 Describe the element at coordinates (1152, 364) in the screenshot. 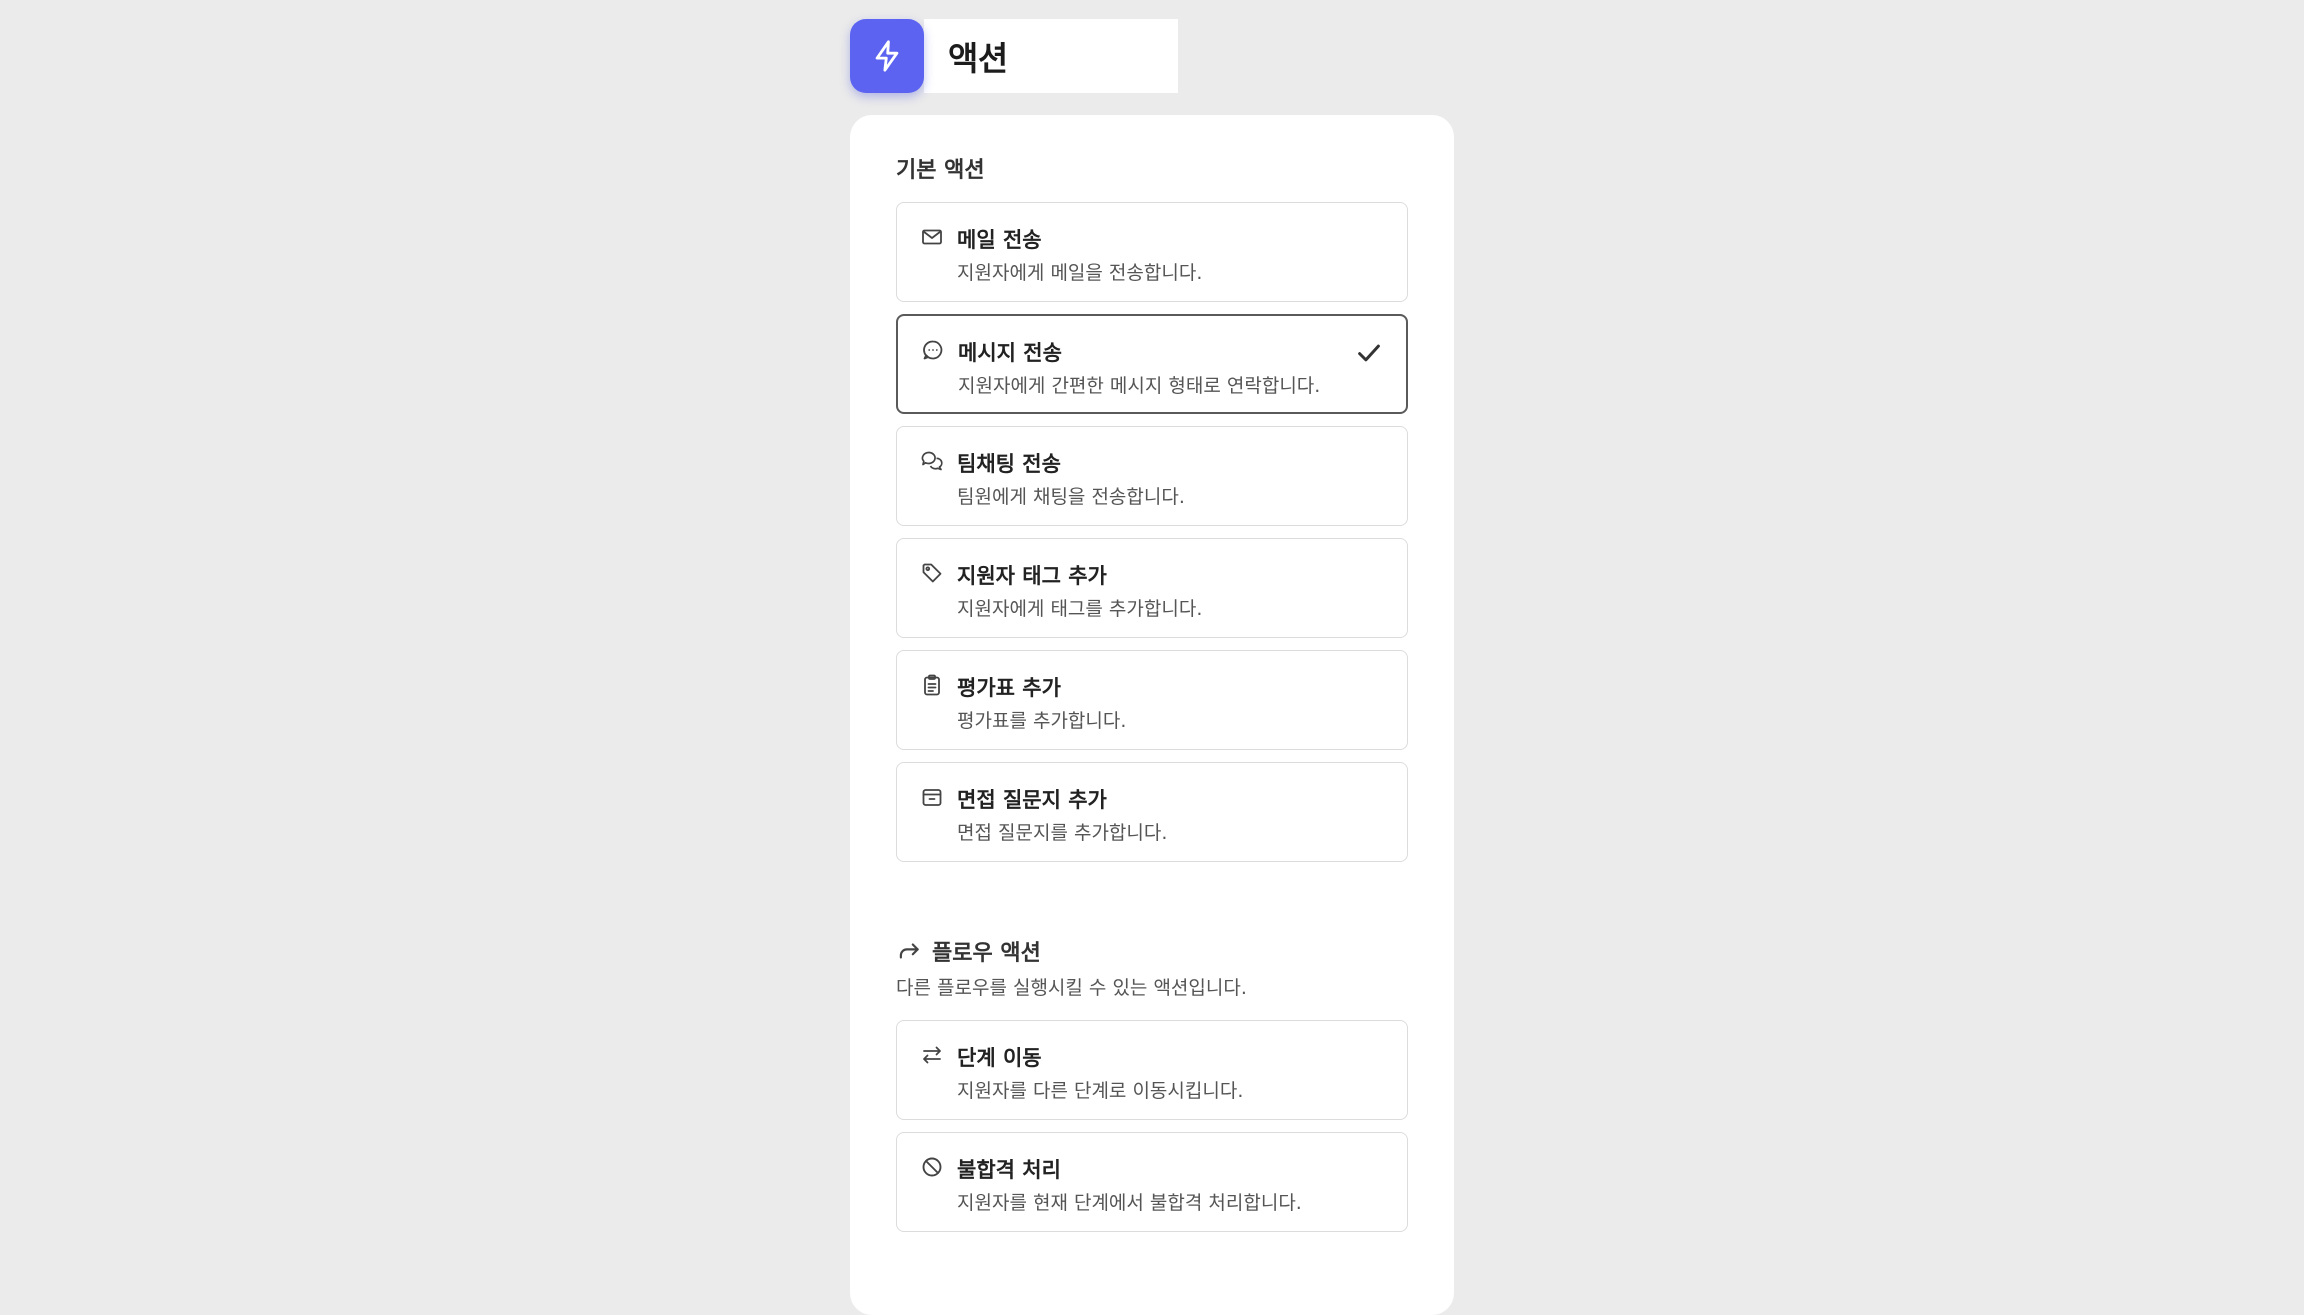

I see `action-card-send-message: 메시지 전송 지원자에게 간편한 메시지 형태로 연락합니다.` at that location.